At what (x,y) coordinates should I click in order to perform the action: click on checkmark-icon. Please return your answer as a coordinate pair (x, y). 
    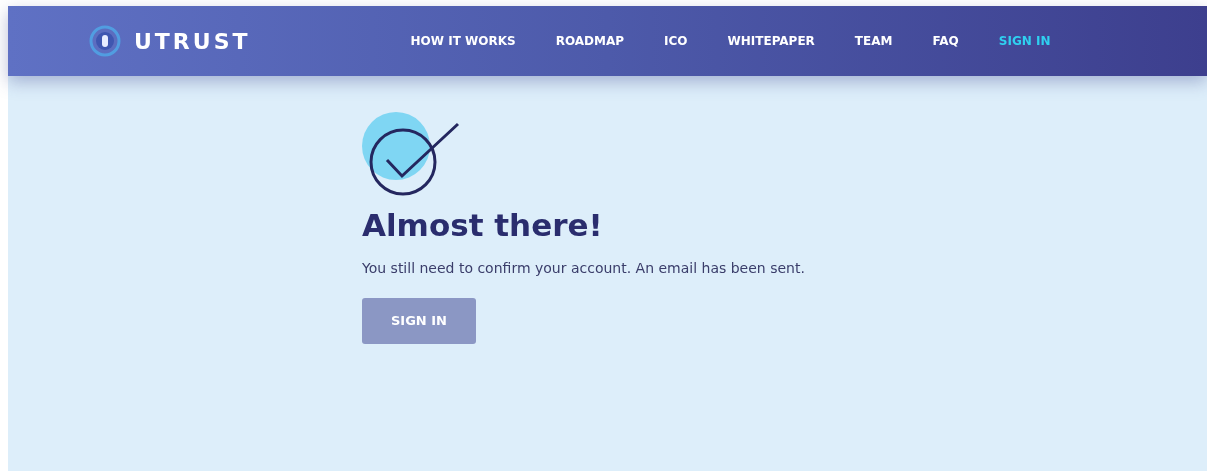
    Looking at the image, I should click on (412, 153).